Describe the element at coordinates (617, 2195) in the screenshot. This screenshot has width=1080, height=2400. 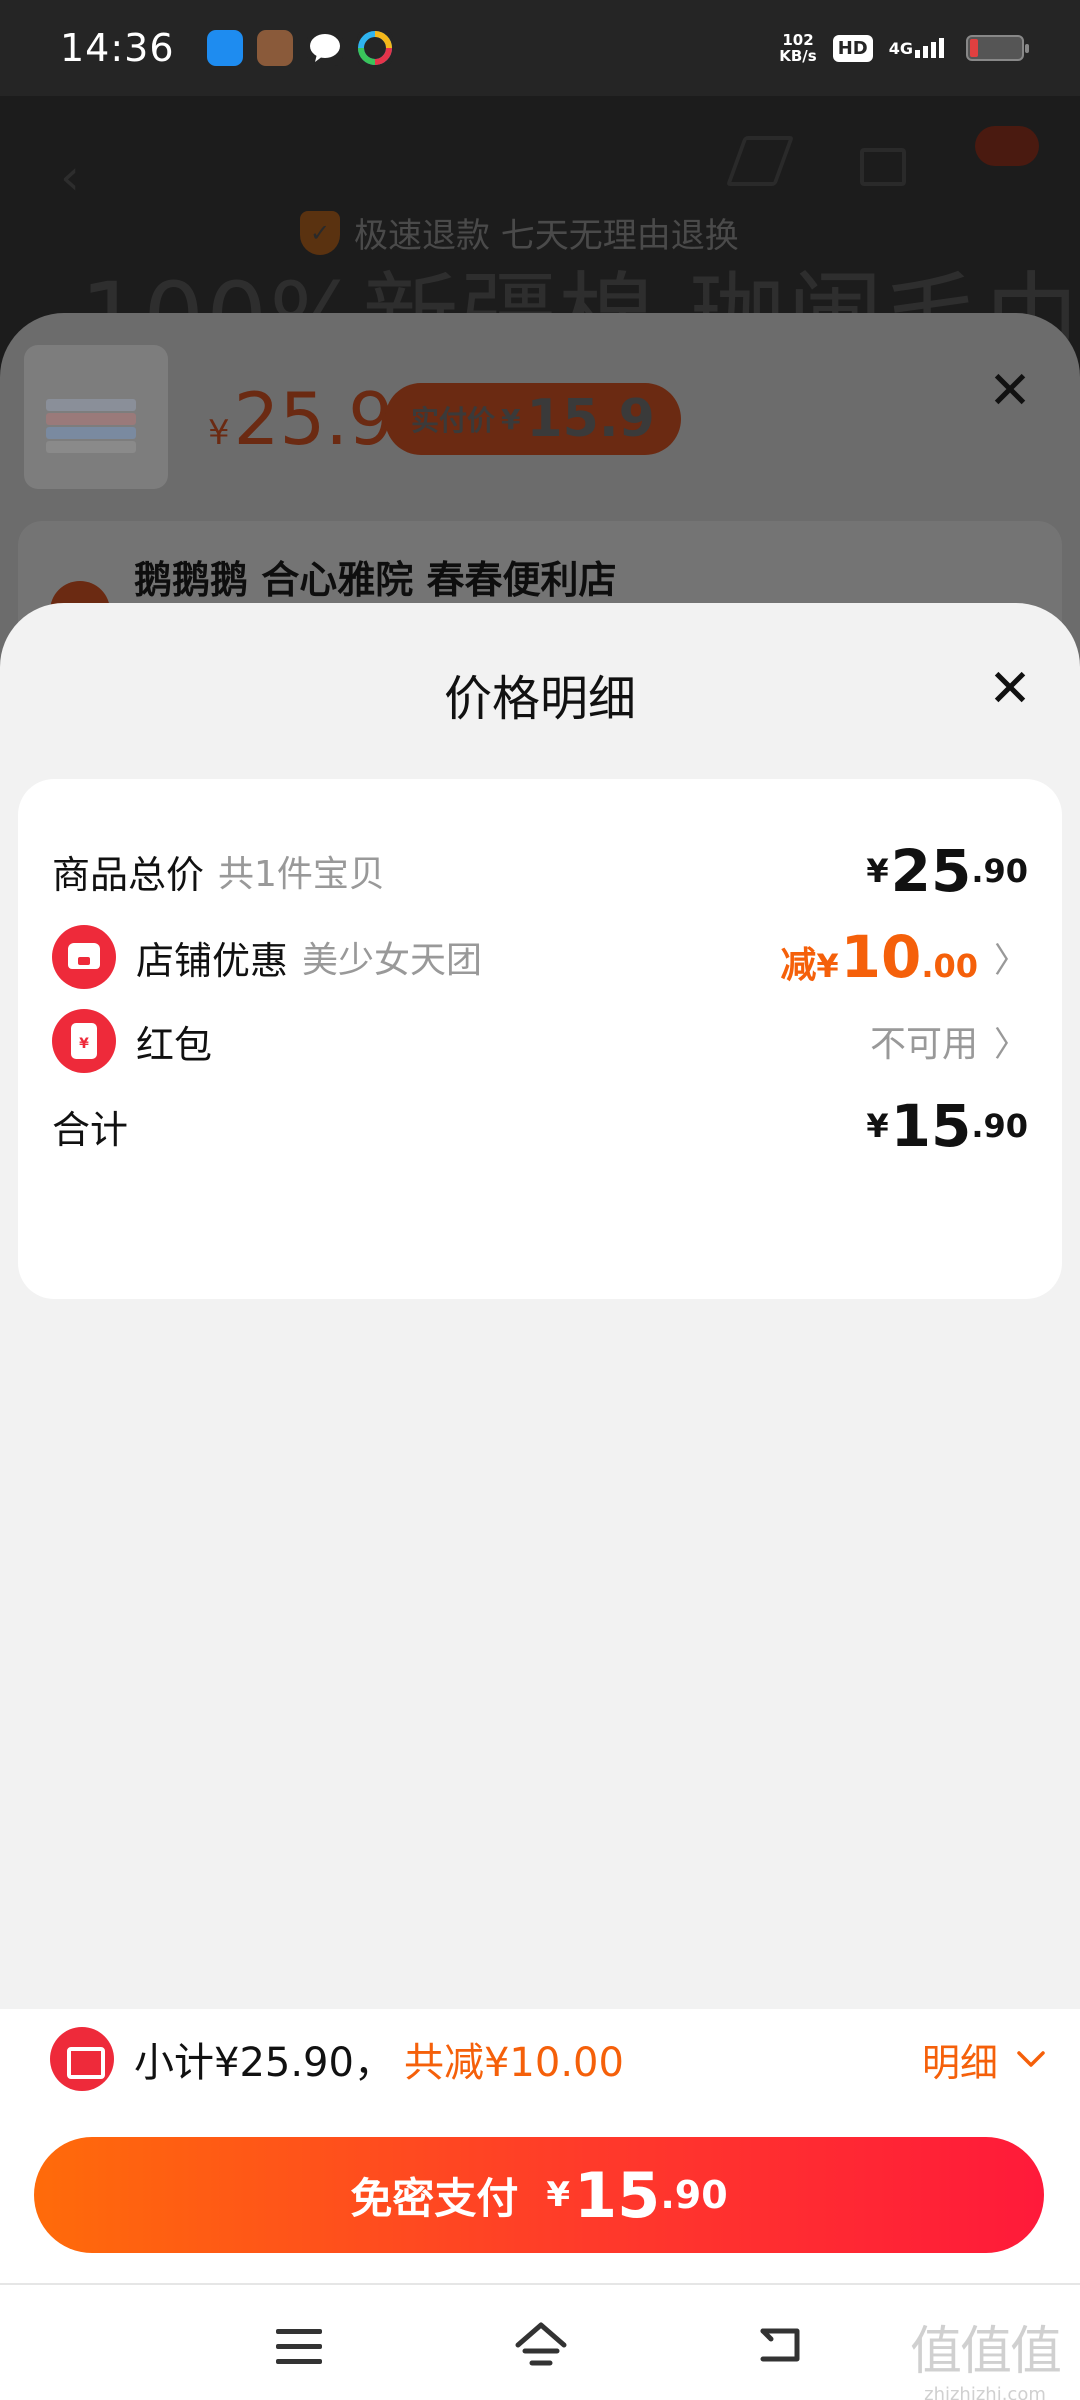
I see `pay-amount-integer: 15` at that location.